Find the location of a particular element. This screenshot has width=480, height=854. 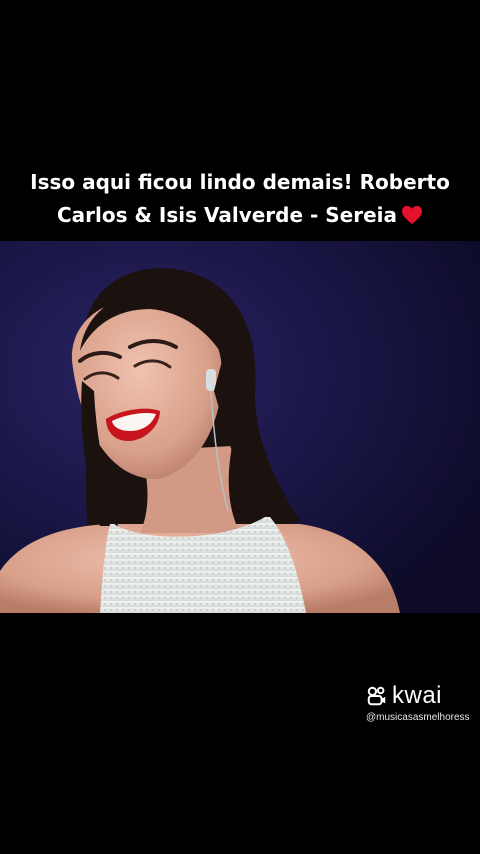

kwai-watermark: kwai @musicasasmelhoress is located at coordinates (421, 704).